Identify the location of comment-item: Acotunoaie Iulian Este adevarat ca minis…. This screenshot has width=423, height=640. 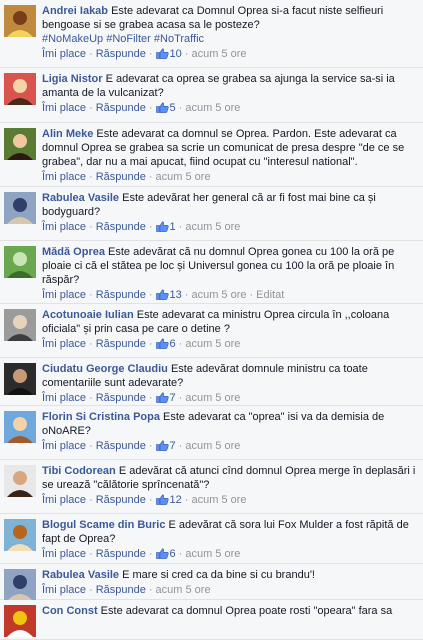
(211, 331).